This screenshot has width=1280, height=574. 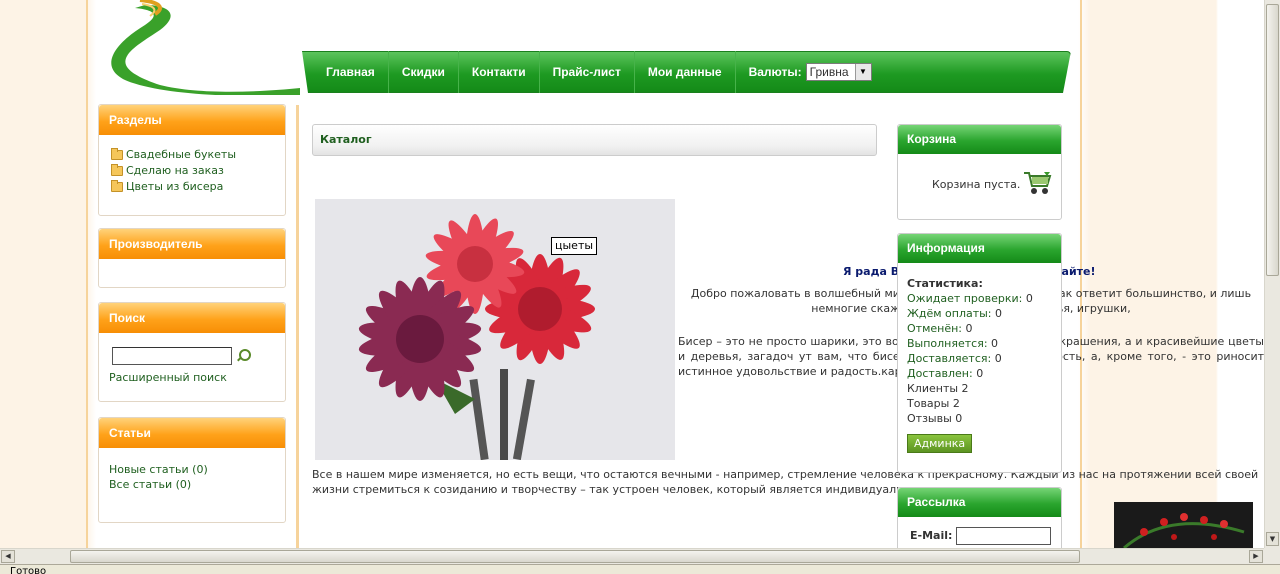 I want to click on category-label: Цветы из бисера, so click(x=175, y=186).